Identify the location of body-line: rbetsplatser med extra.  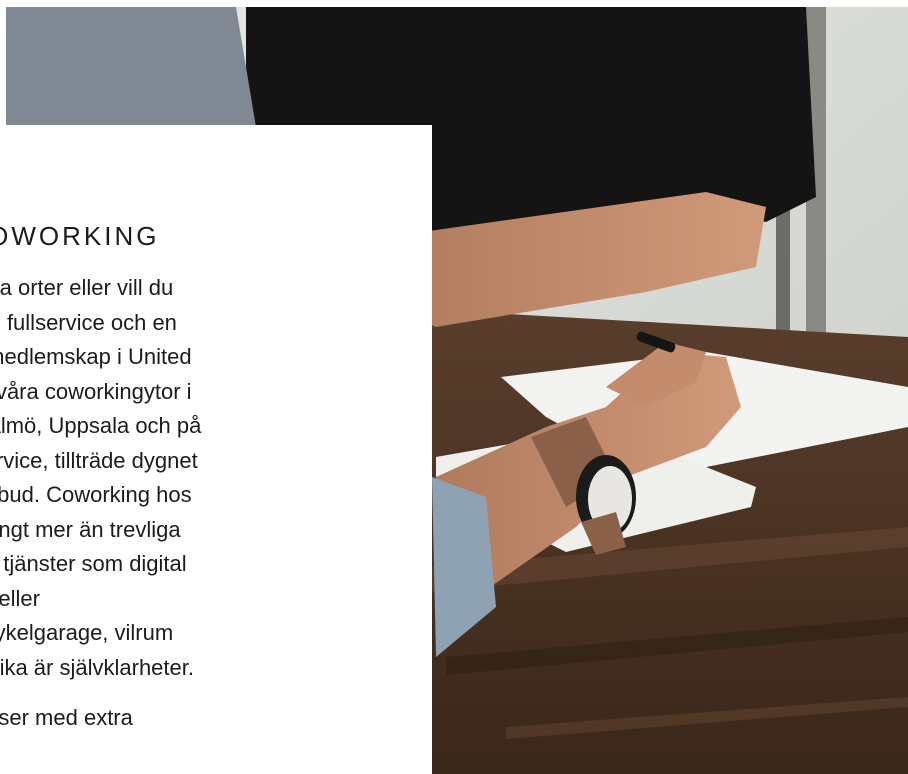
(66, 717).